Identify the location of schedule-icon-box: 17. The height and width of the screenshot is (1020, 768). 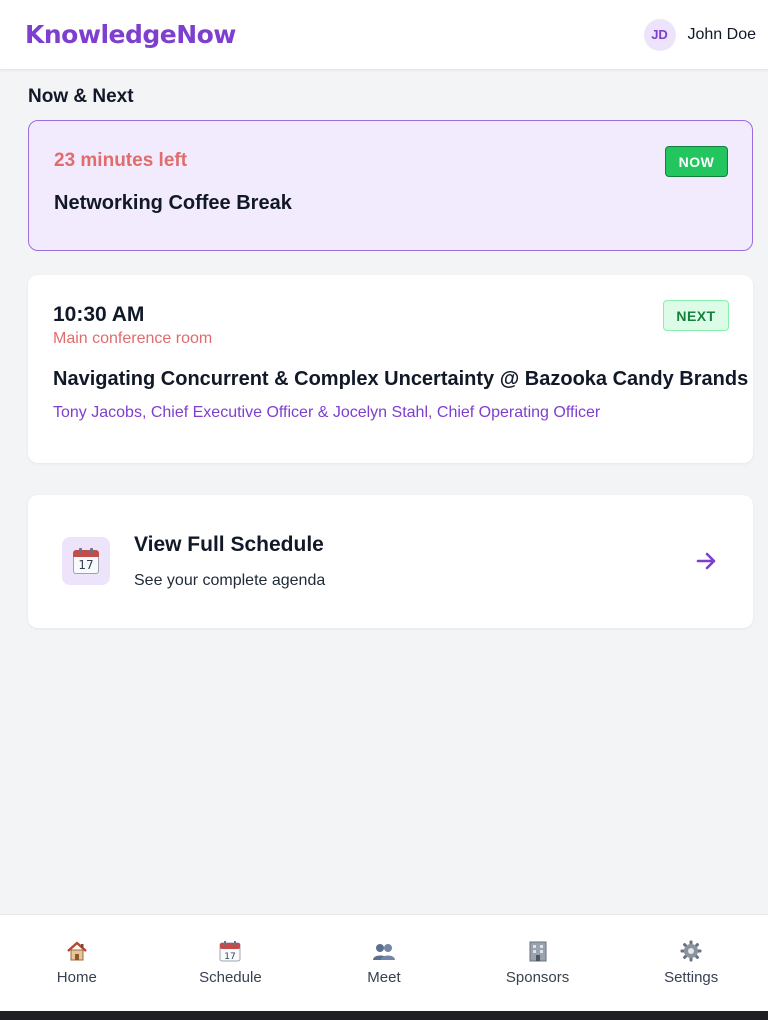
(86, 561).